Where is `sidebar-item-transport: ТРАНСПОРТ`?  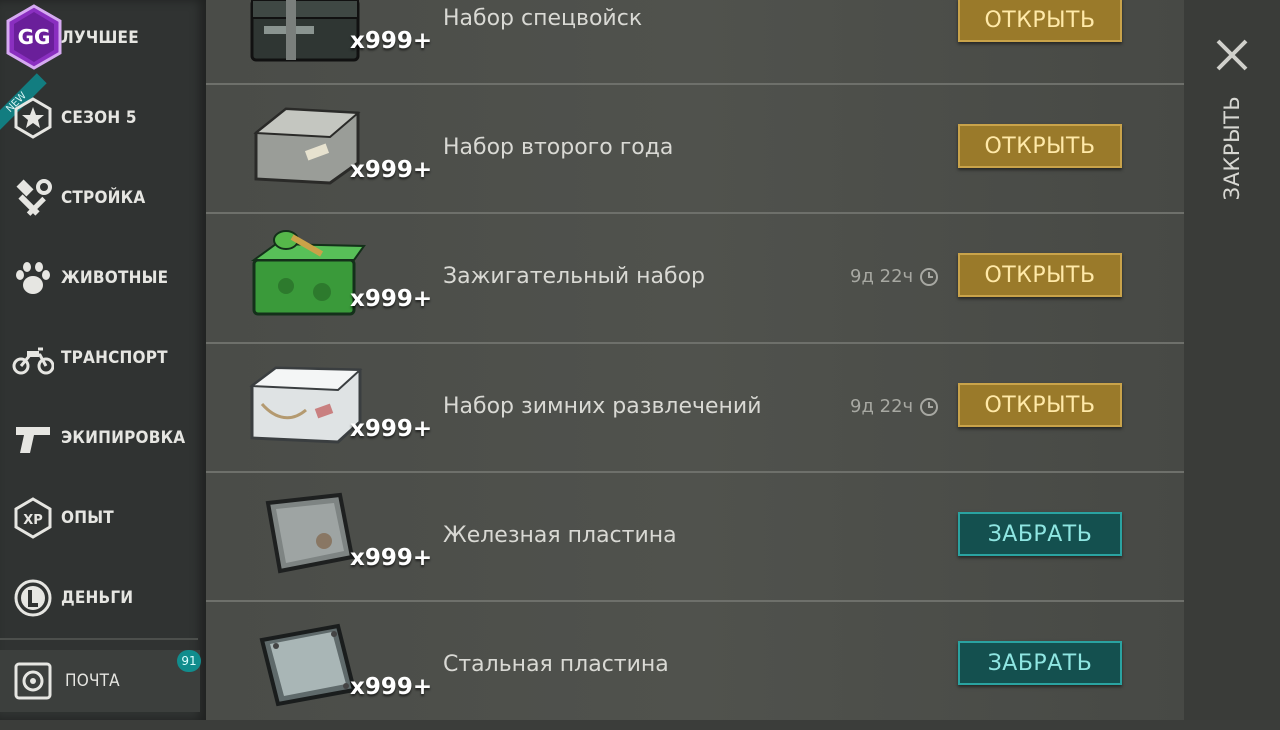
sidebar-item-transport: ТРАНСПОРТ is located at coordinates (100, 358).